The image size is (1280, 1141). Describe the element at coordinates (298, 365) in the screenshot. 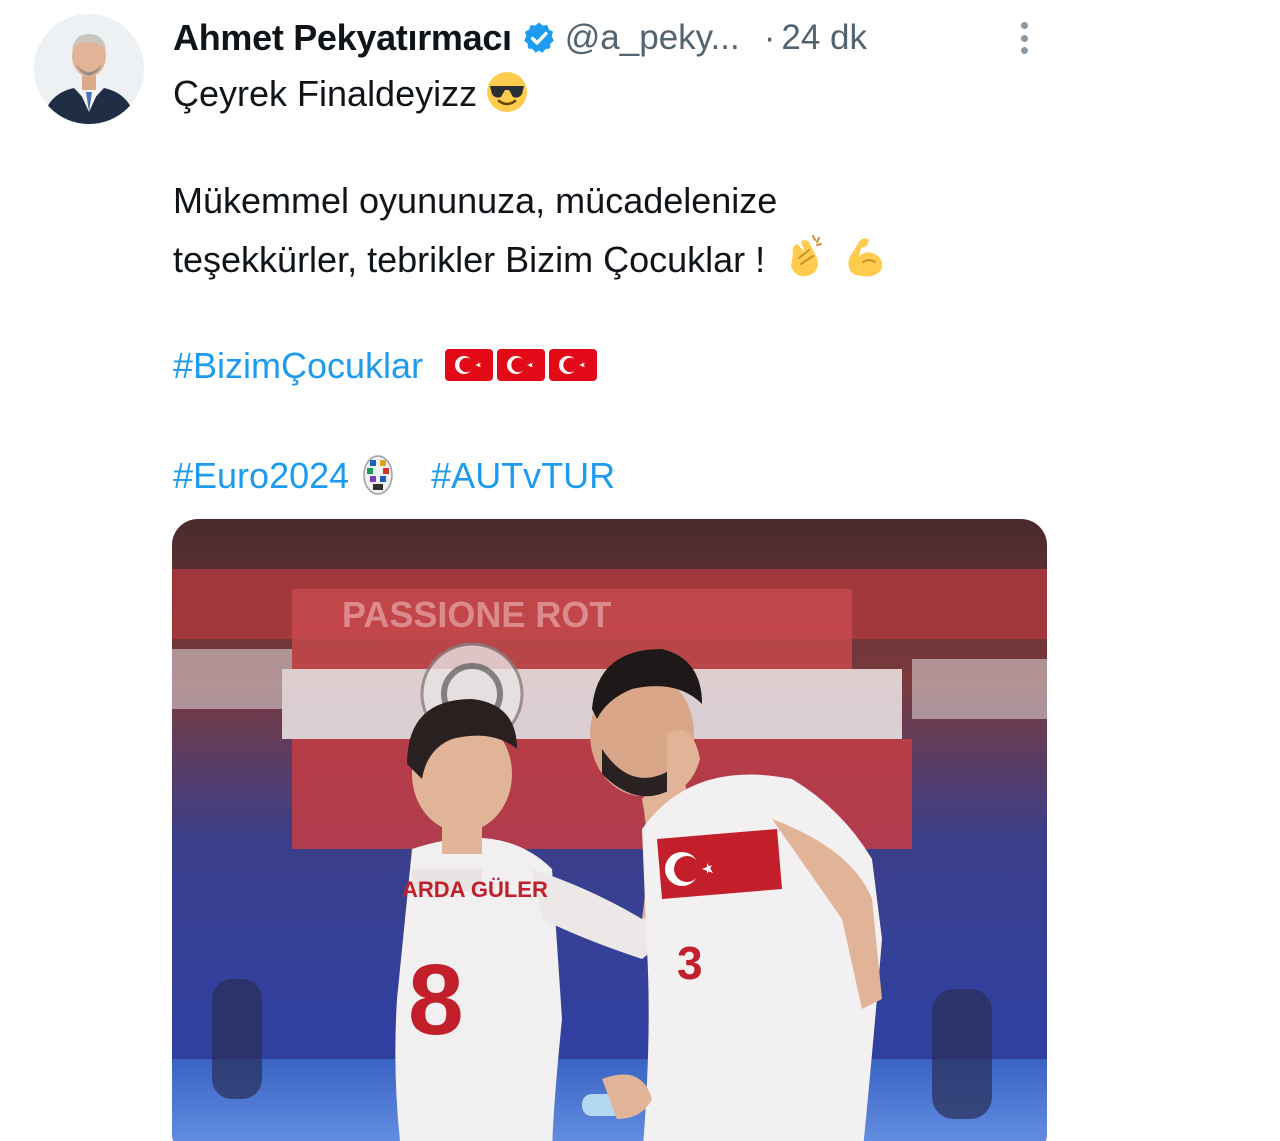

I see `hashtag-bizimcocuklar-link: #BizimÇocuklar` at that location.